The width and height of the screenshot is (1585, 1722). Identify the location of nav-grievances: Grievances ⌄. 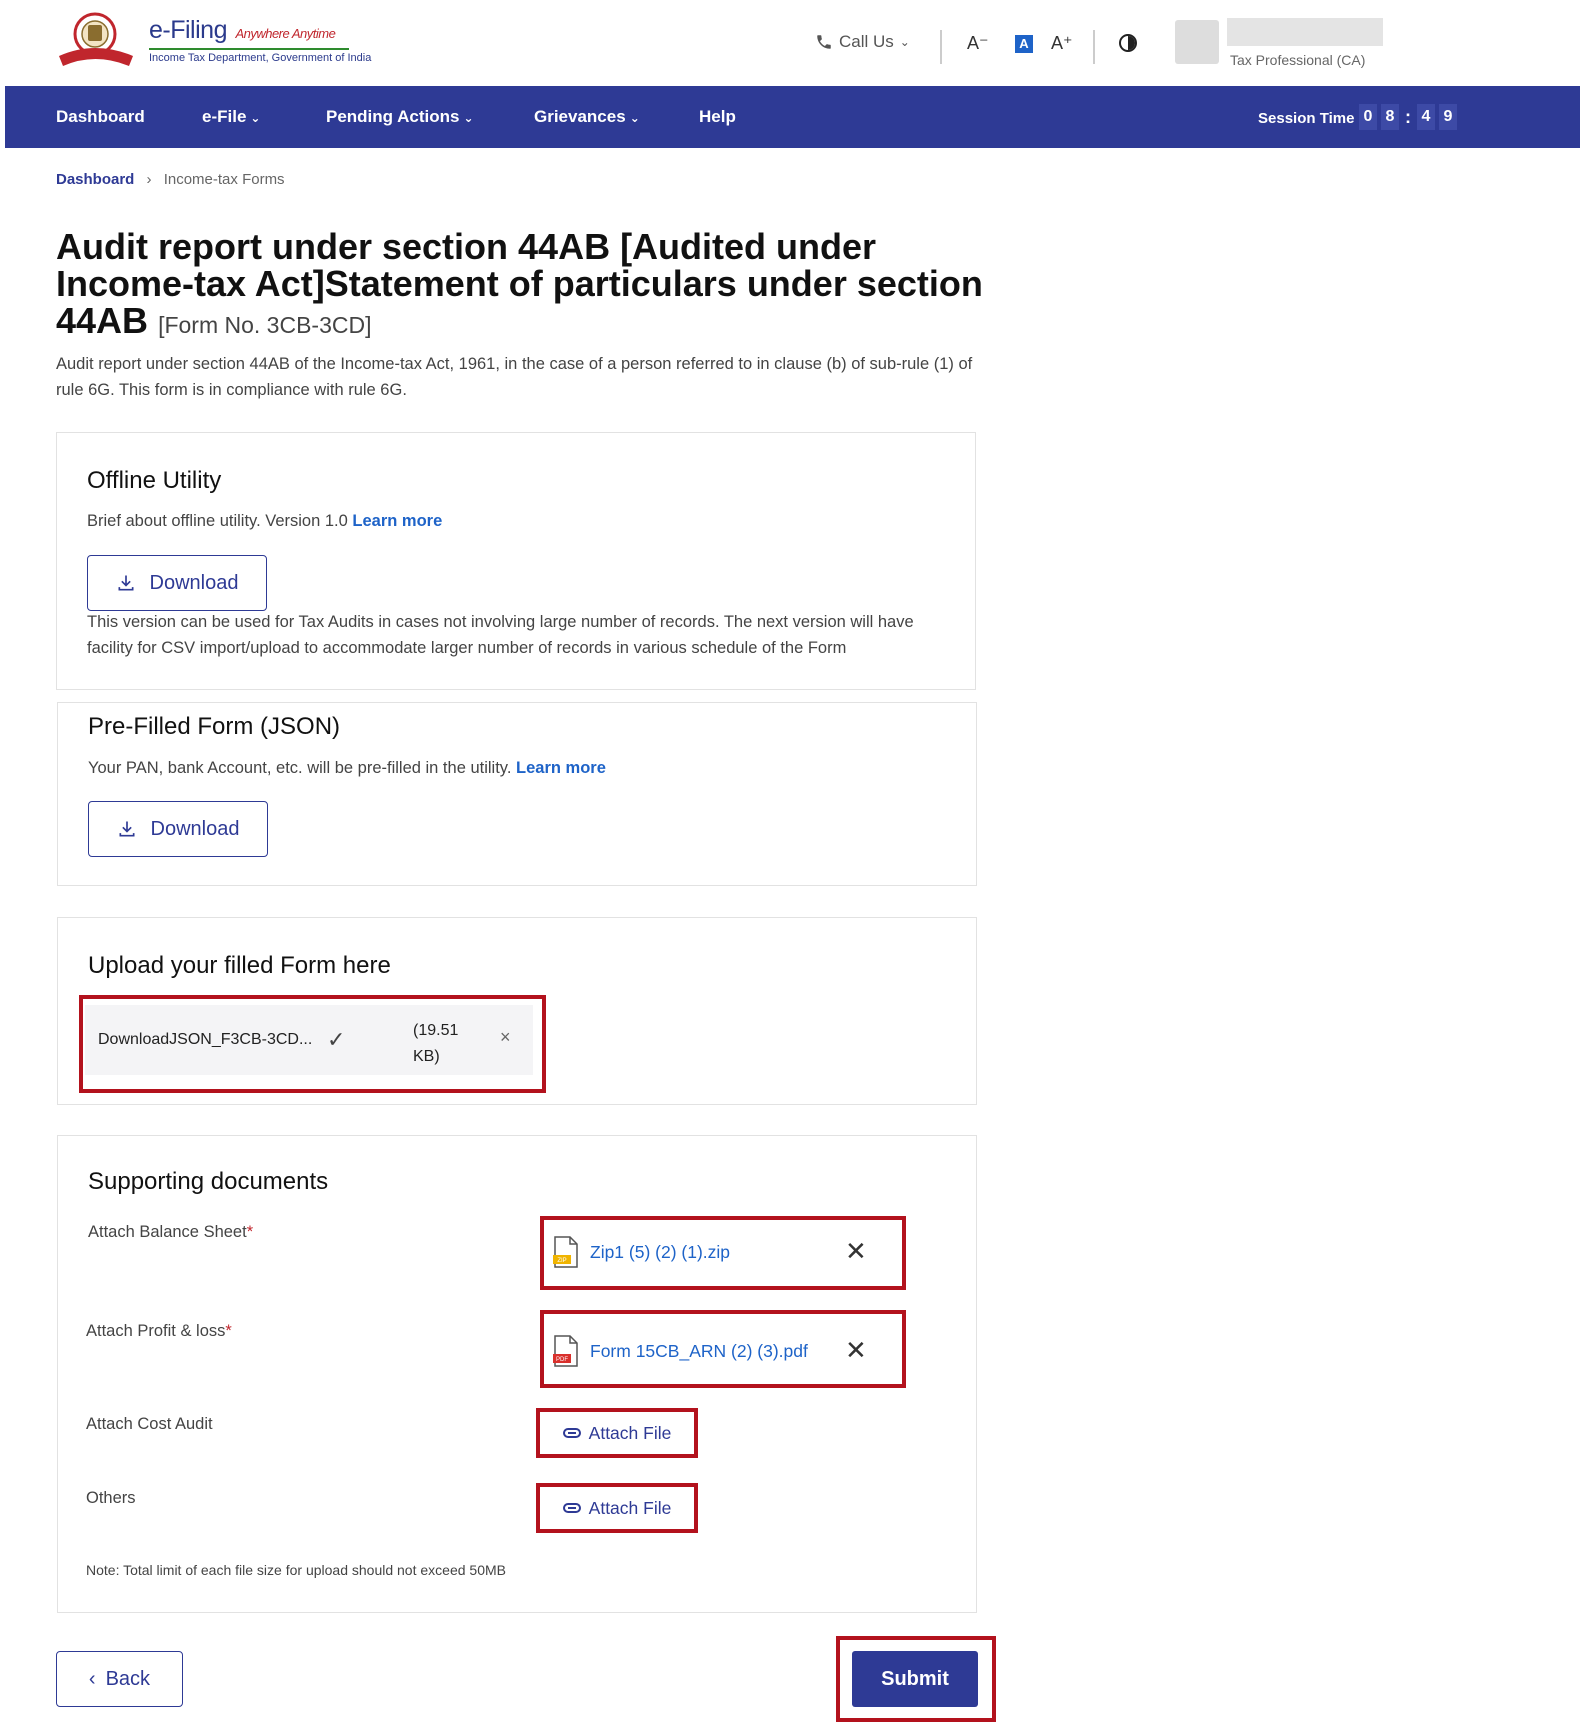
(587, 117).